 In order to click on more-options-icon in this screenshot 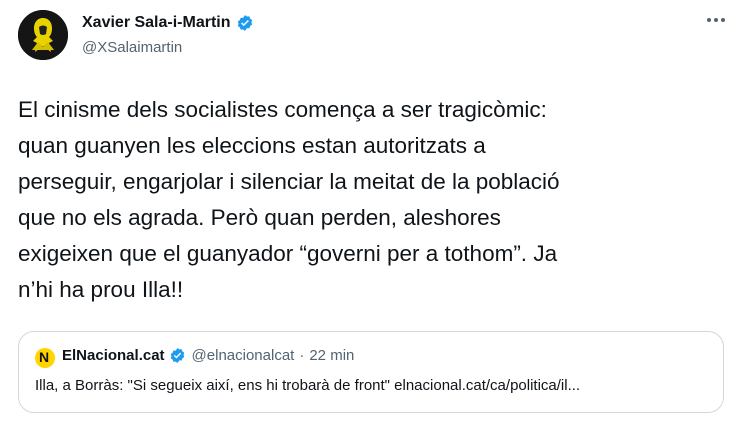, I will do `click(716, 20)`.